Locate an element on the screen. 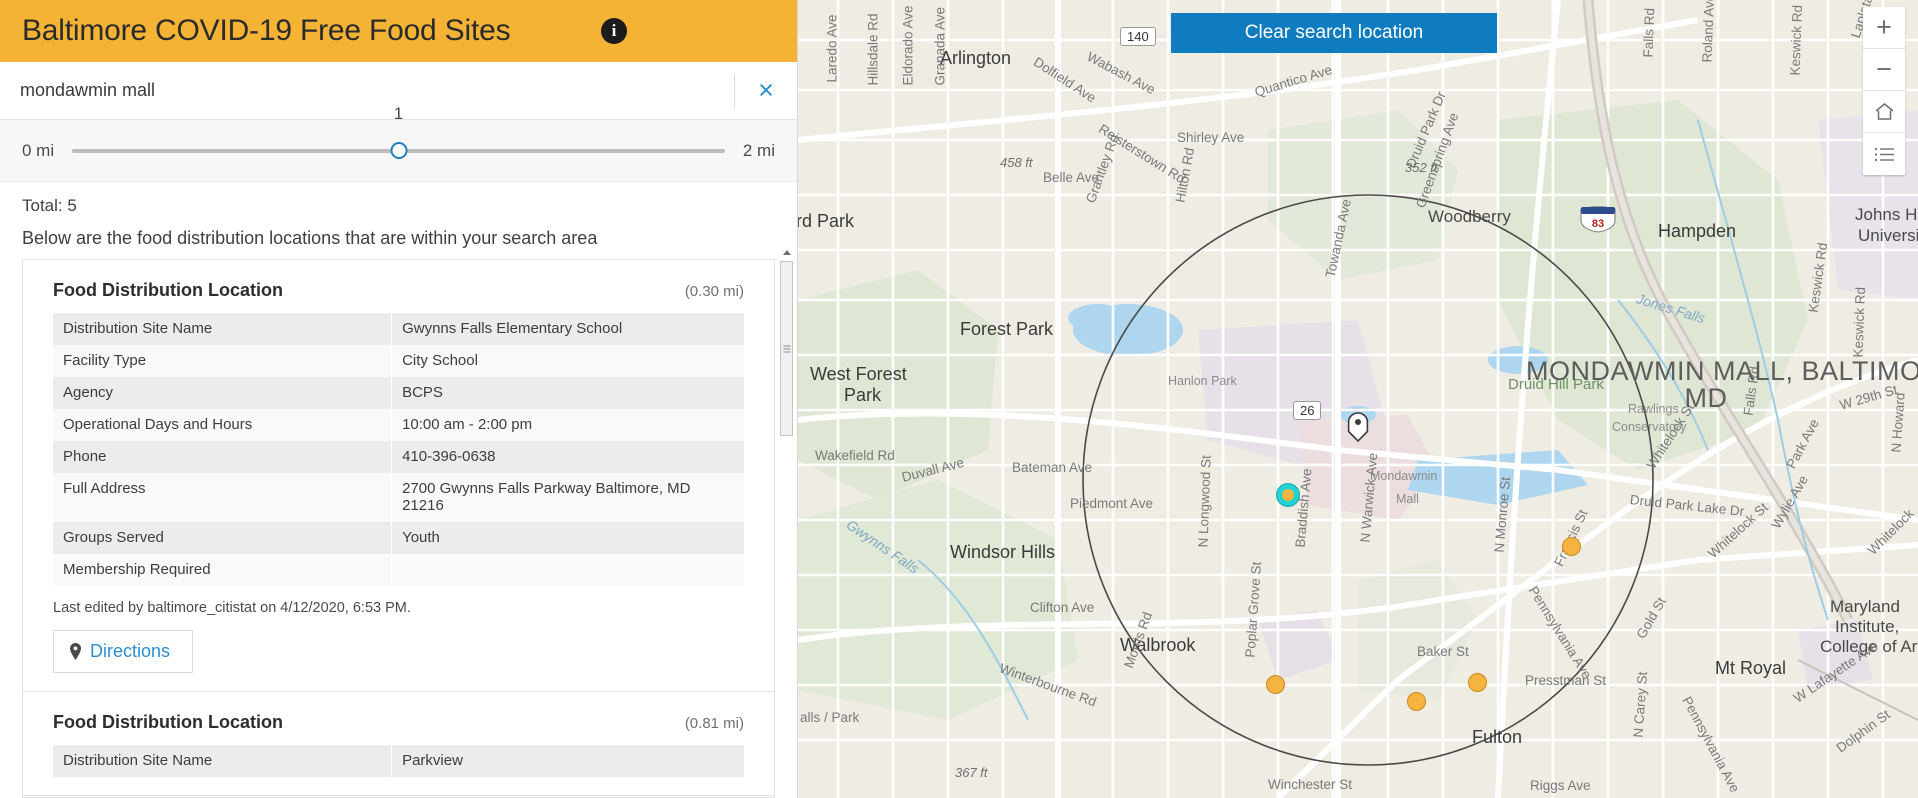  table-row: Phone 410-396-0638 is located at coordinates (398, 456).